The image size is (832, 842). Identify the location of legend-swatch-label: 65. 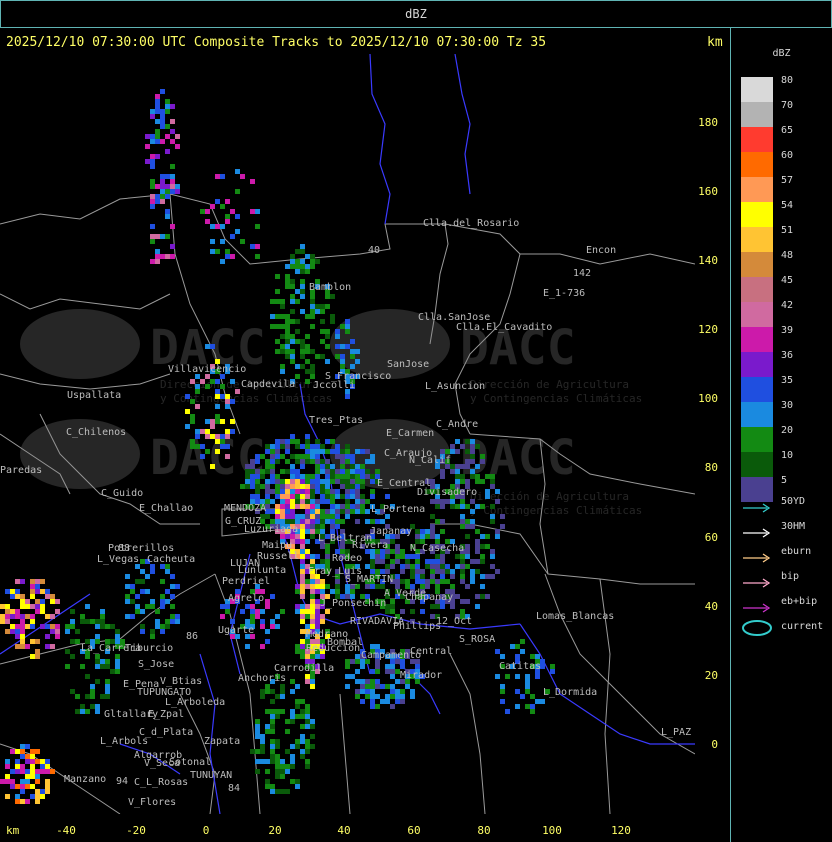
(787, 130).